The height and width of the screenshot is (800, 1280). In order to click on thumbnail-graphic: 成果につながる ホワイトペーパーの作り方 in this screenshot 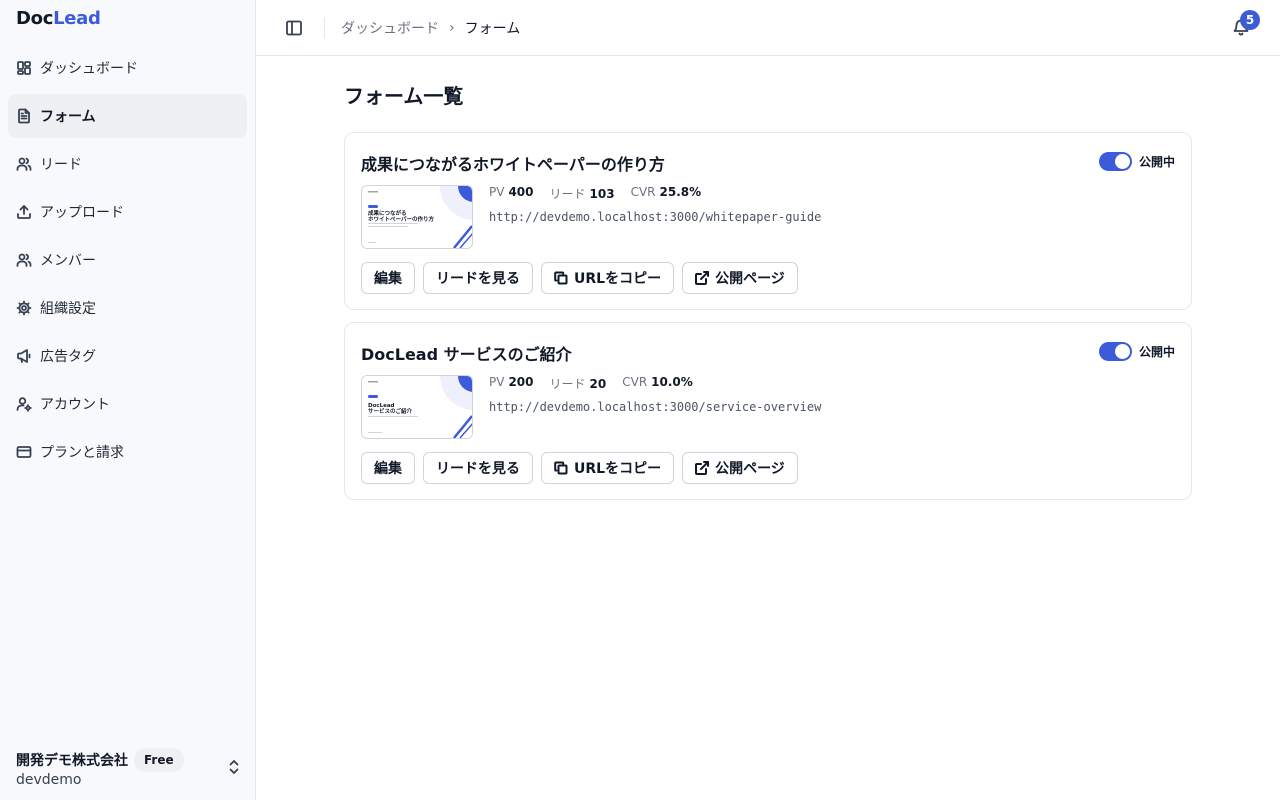, I will do `click(417, 217)`.